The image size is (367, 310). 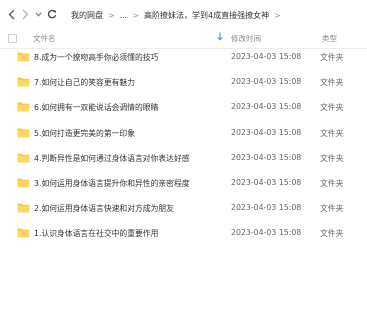 I want to click on back-button, so click(x=11, y=14).